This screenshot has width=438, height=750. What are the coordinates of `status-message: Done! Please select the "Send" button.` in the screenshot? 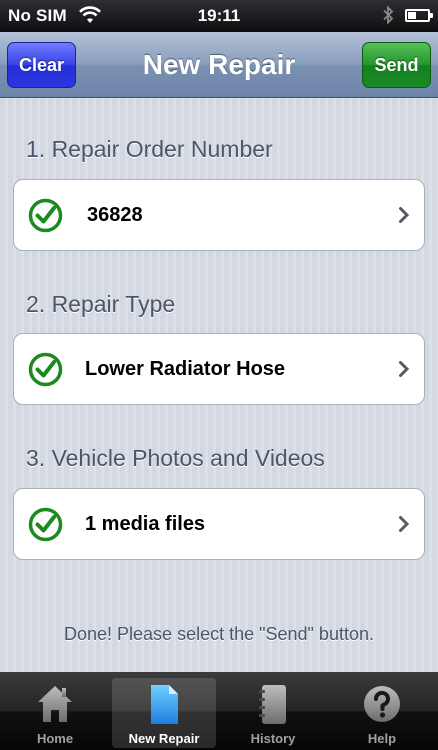 It's located at (219, 634).